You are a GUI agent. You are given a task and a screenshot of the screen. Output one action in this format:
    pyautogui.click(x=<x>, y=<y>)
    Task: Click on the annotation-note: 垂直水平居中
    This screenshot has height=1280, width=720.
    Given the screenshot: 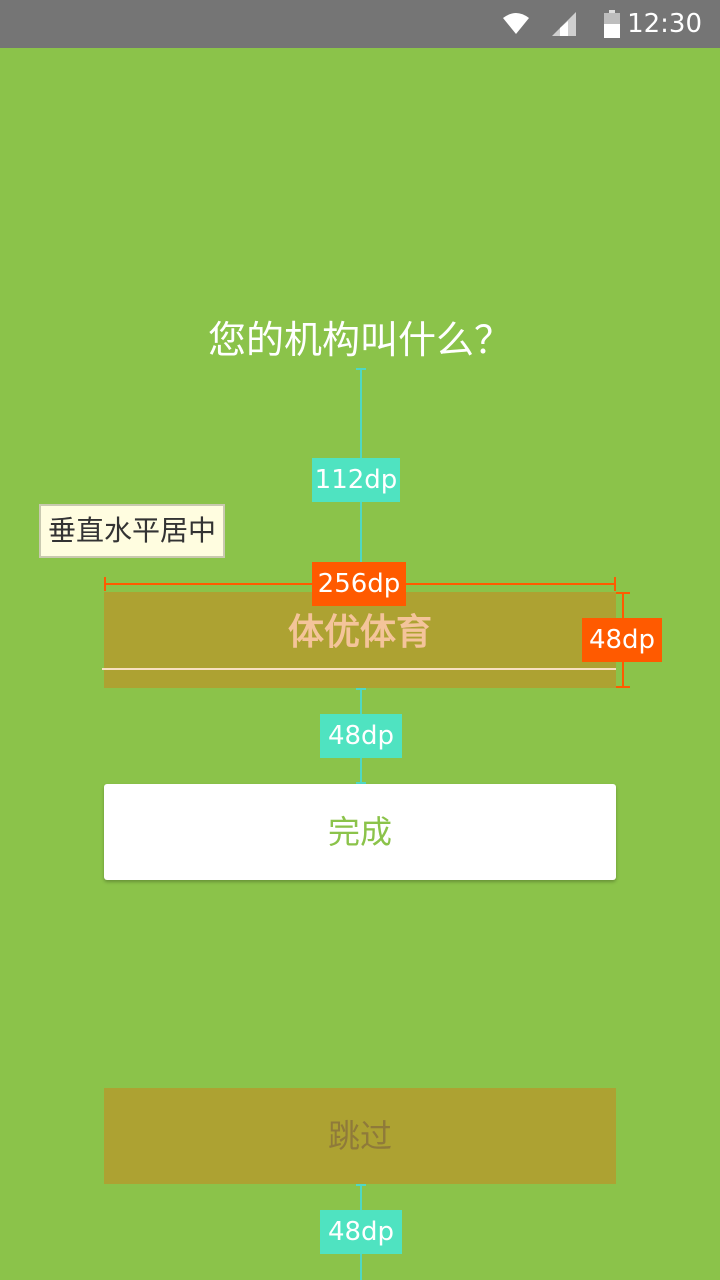 What is the action you would take?
    pyautogui.click(x=132, y=531)
    